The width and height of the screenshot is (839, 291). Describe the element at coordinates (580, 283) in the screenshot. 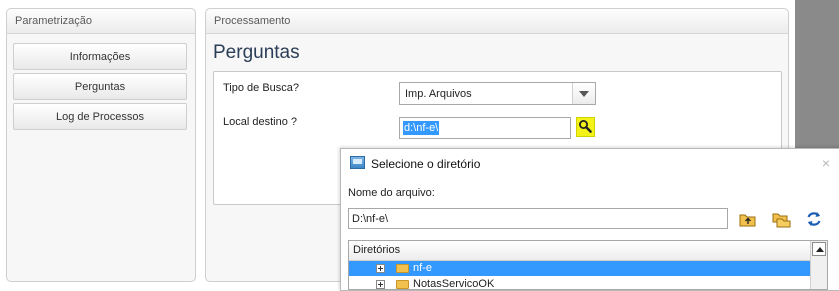

I see `tree-item-notasservicook: NotasServicoOK` at that location.